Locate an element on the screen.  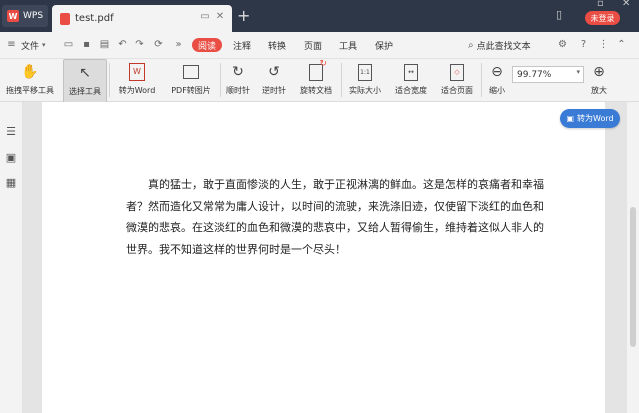
app-tab-wps: W WPS is located at coordinates (25, 16).